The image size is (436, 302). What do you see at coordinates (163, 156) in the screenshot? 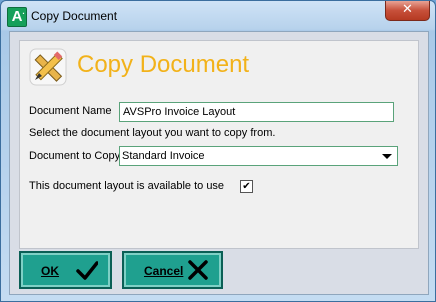
I see `document-to-copy-value: Standard Invoice` at bounding box center [163, 156].